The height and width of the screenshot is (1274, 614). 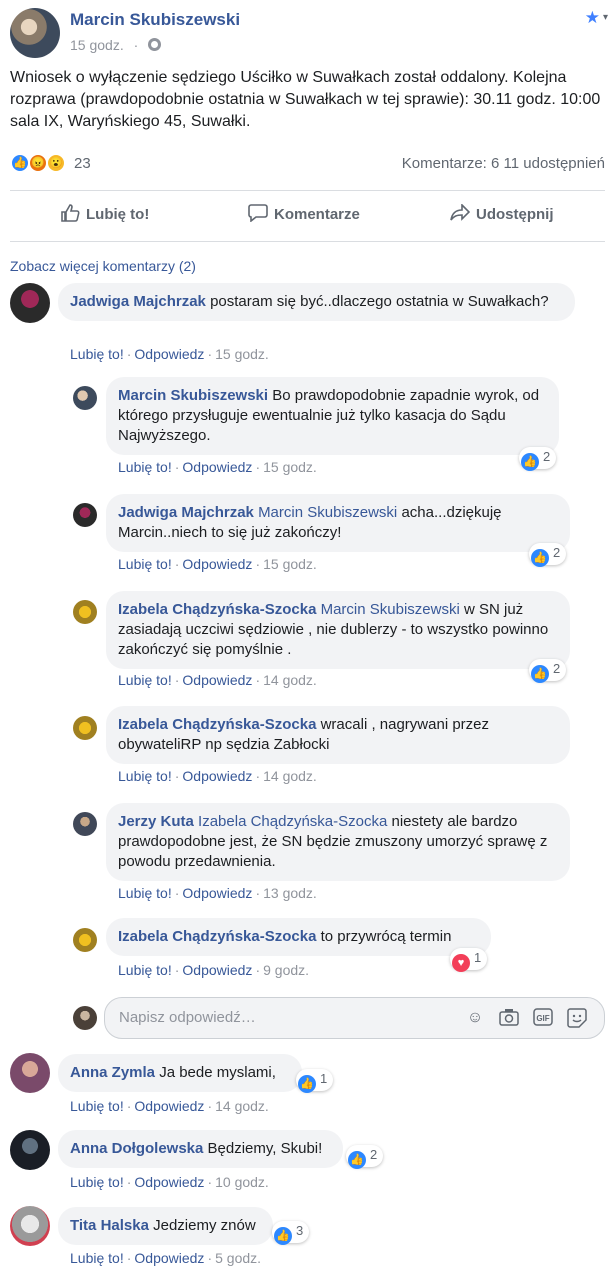 I want to click on comment-time: 13 godz., so click(x=290, y=893).